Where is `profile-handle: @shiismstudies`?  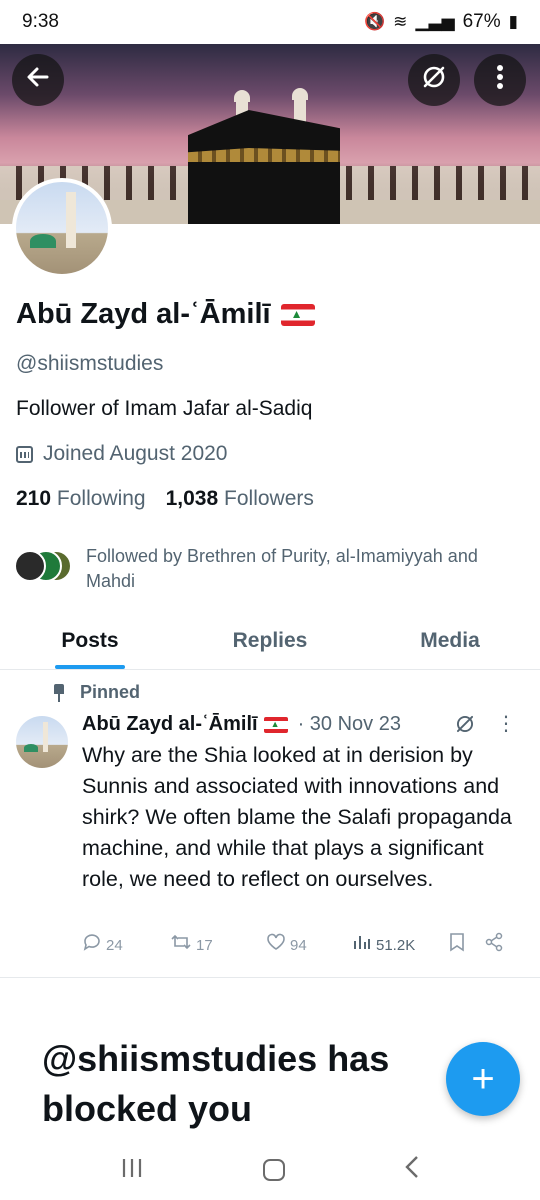 profile-handle: @shiismstudies is located at coordinates (90, 363).